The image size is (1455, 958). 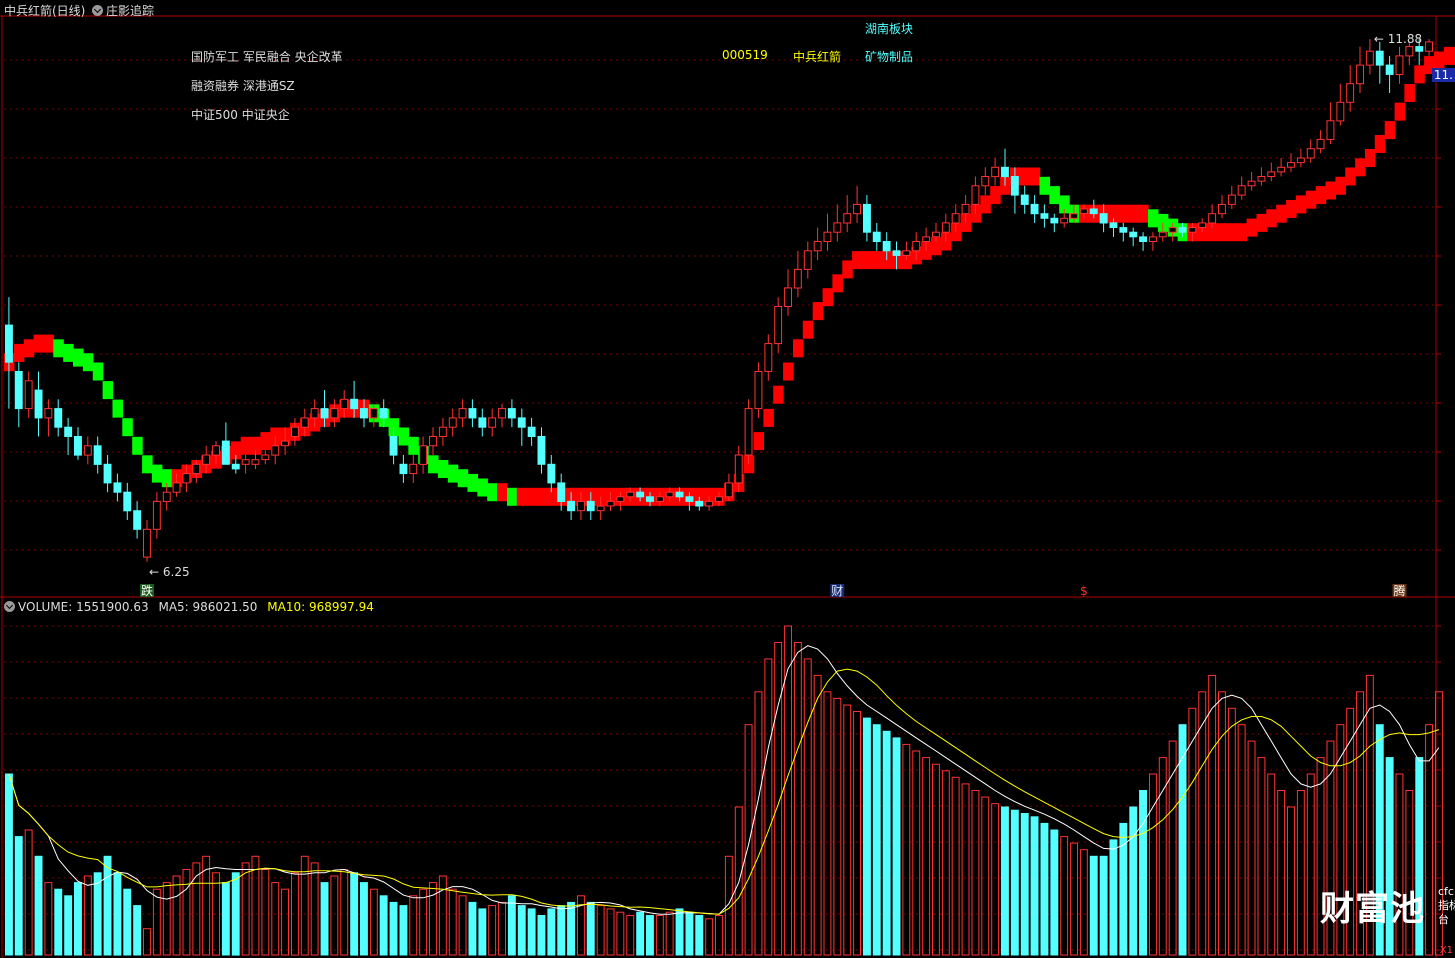 What do you see at coordinates (1398, 39) in the screenshot?
I see `high-price-label: ← 11.88` at bounding box center [1398, 39].